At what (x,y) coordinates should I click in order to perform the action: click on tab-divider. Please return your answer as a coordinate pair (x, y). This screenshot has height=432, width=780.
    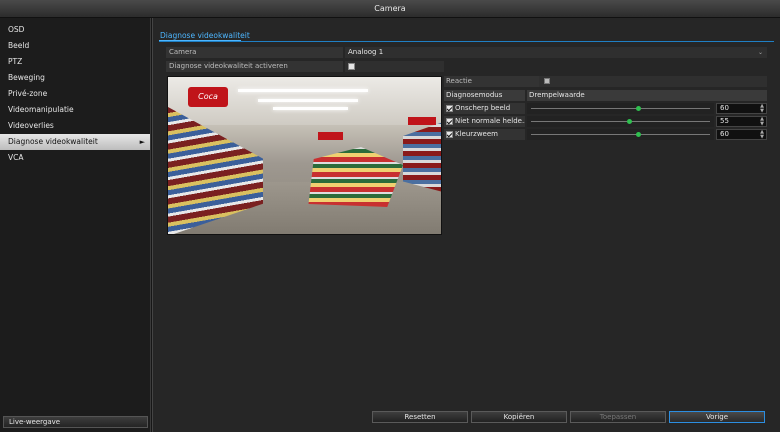
    Looking at the image, I should click on (466, 41).